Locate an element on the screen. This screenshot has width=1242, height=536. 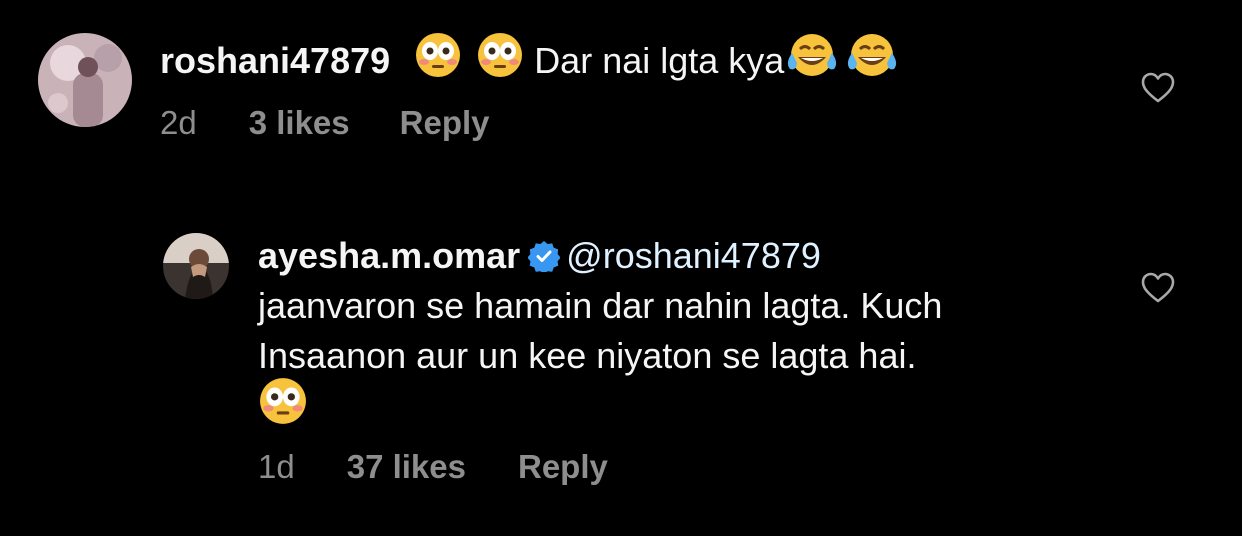
comment-body-line1: ayesha.m.omar @roshani47879 is located at coordinates (539, 258).